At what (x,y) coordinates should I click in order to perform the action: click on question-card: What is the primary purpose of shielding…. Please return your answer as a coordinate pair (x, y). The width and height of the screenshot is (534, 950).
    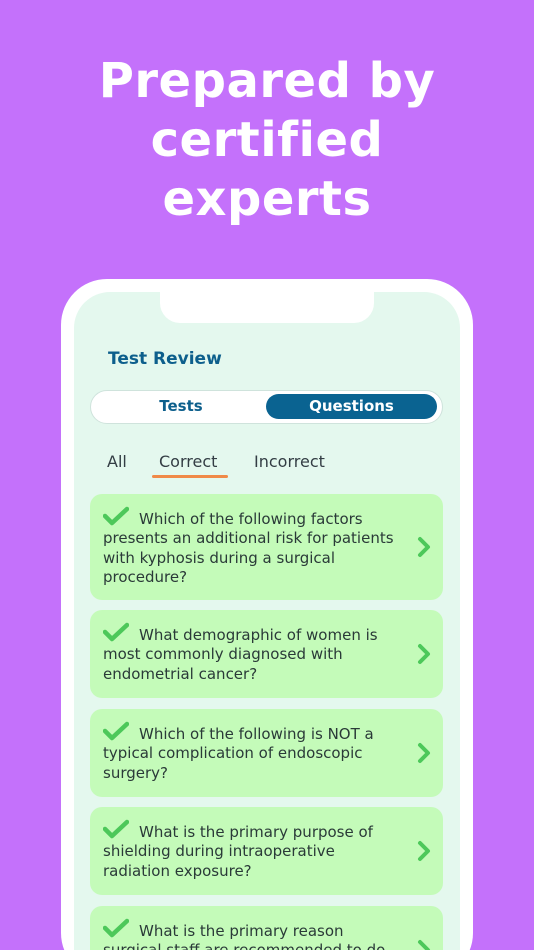
    Looking at the image, I should click on (266, 851).